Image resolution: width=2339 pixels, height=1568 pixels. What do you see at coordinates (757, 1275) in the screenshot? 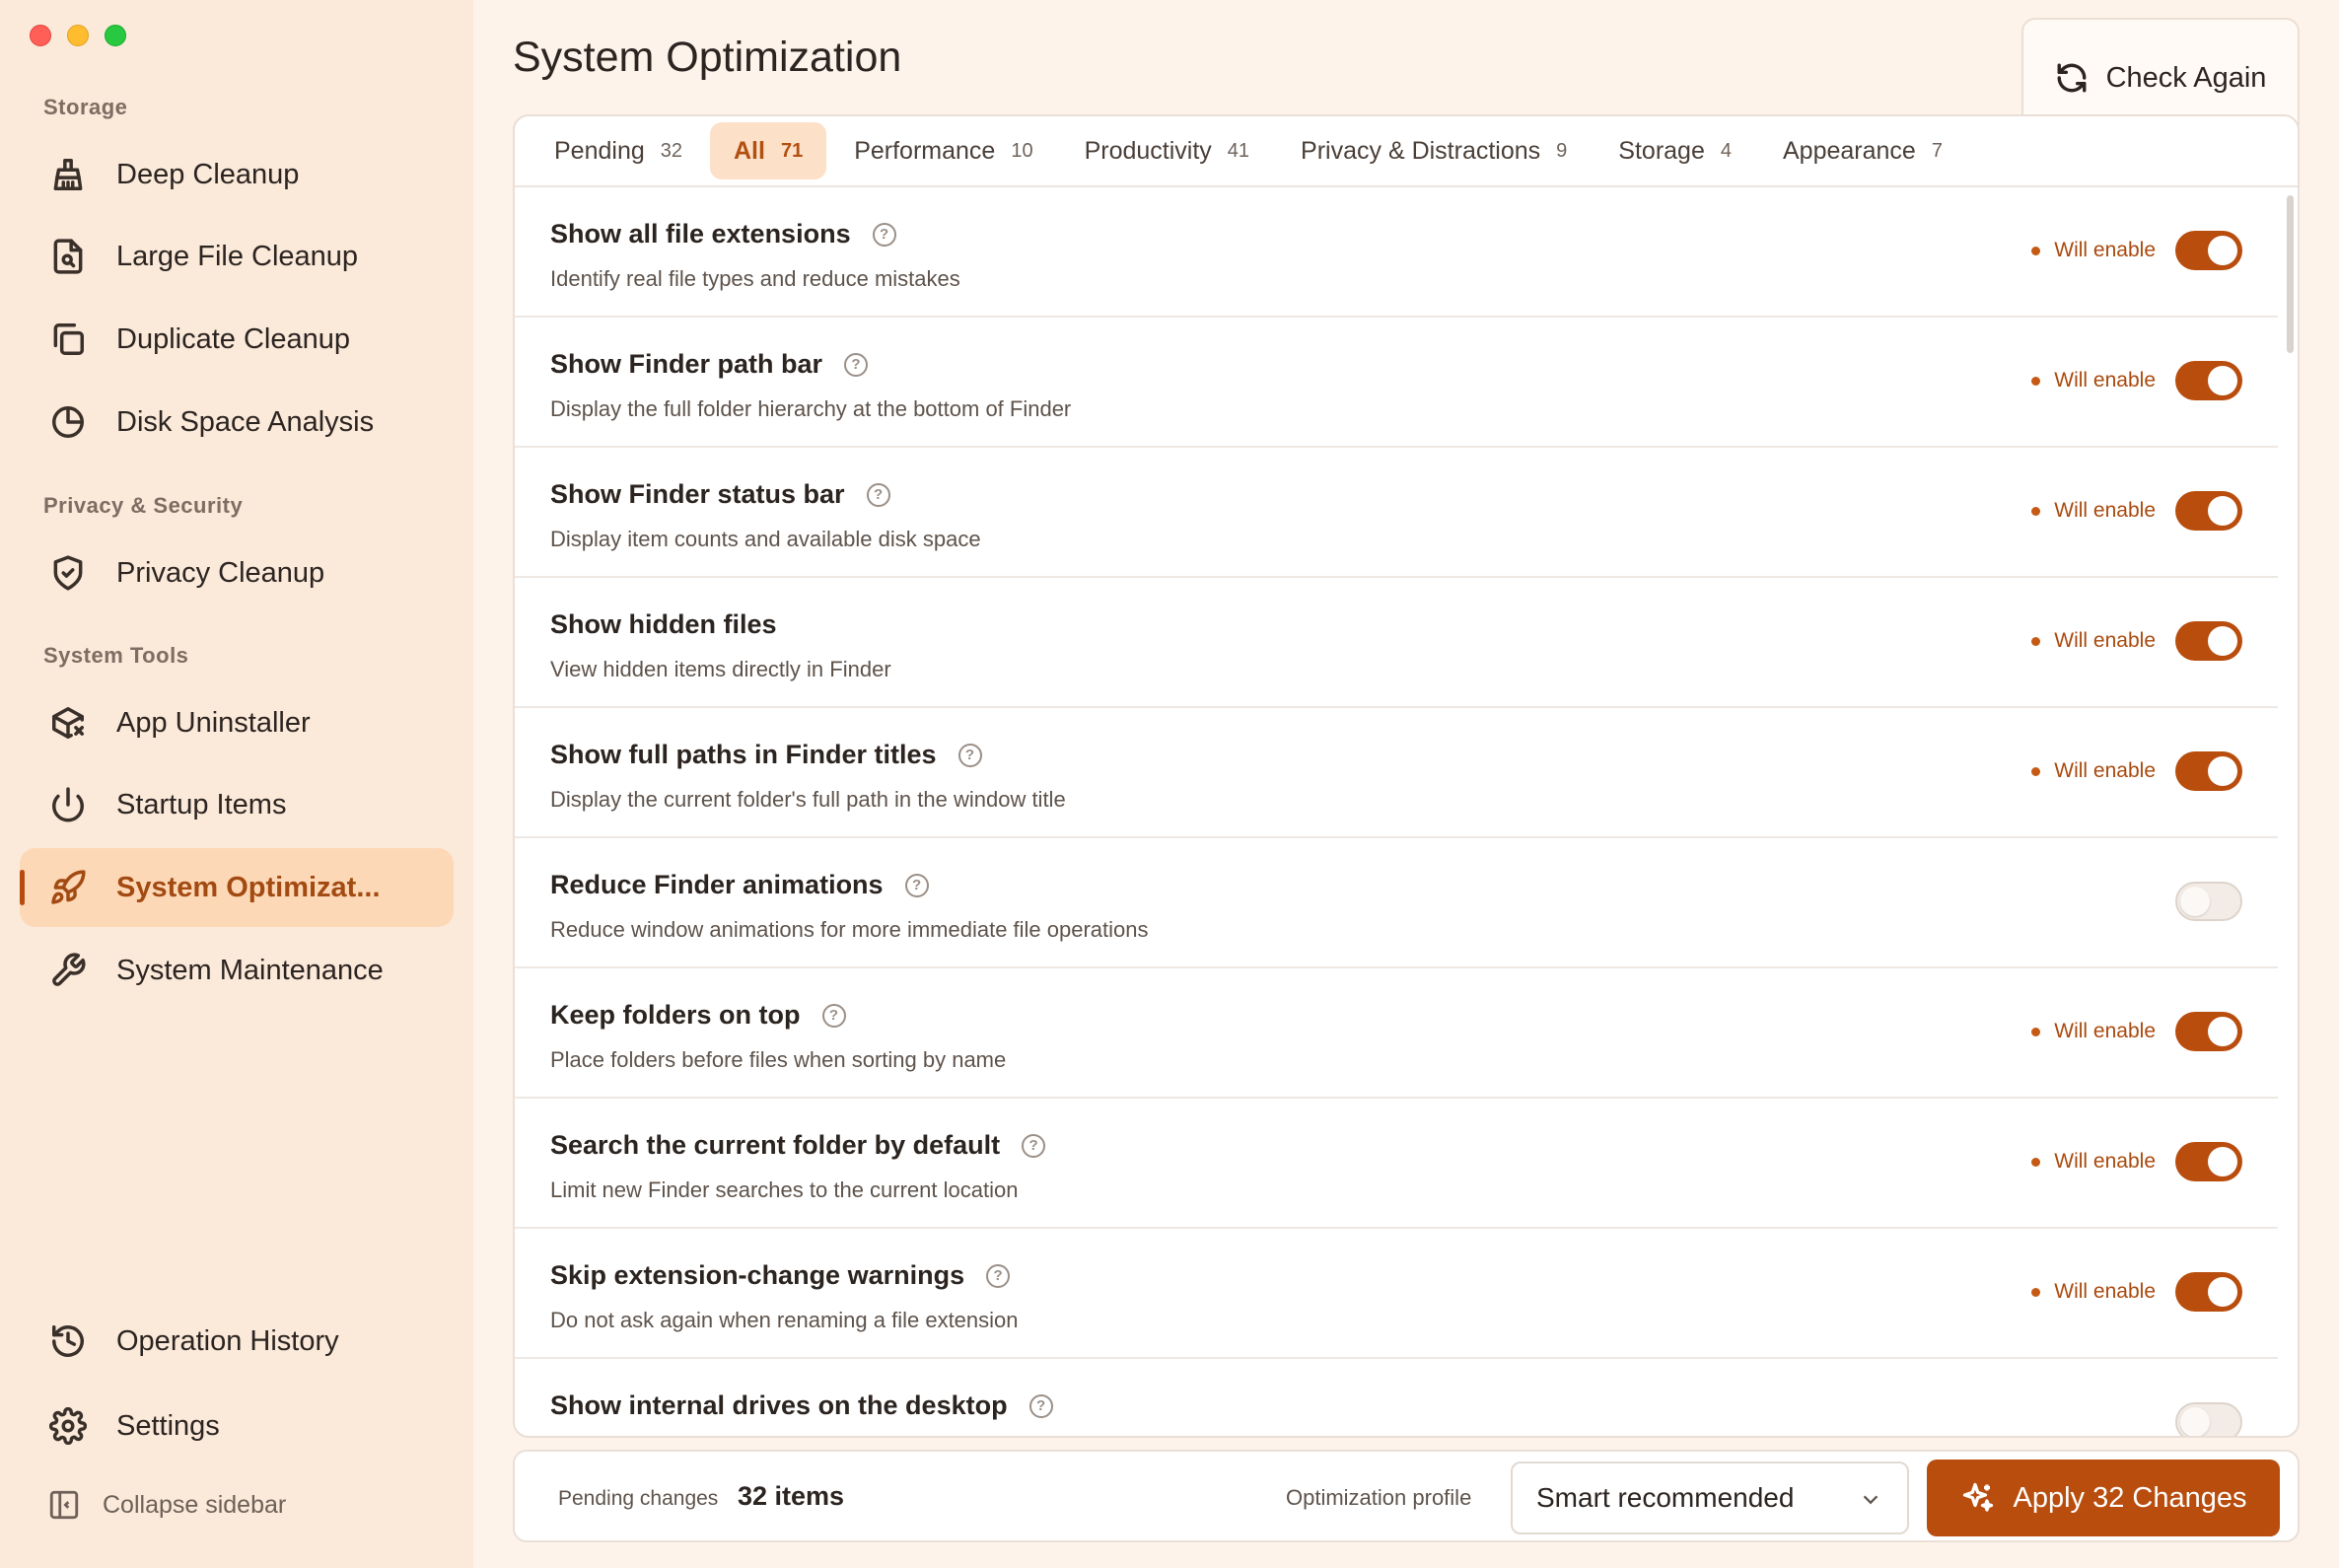
I see `row-title-text: Skip extension-change warnings` at bounding box center [757, 1275].